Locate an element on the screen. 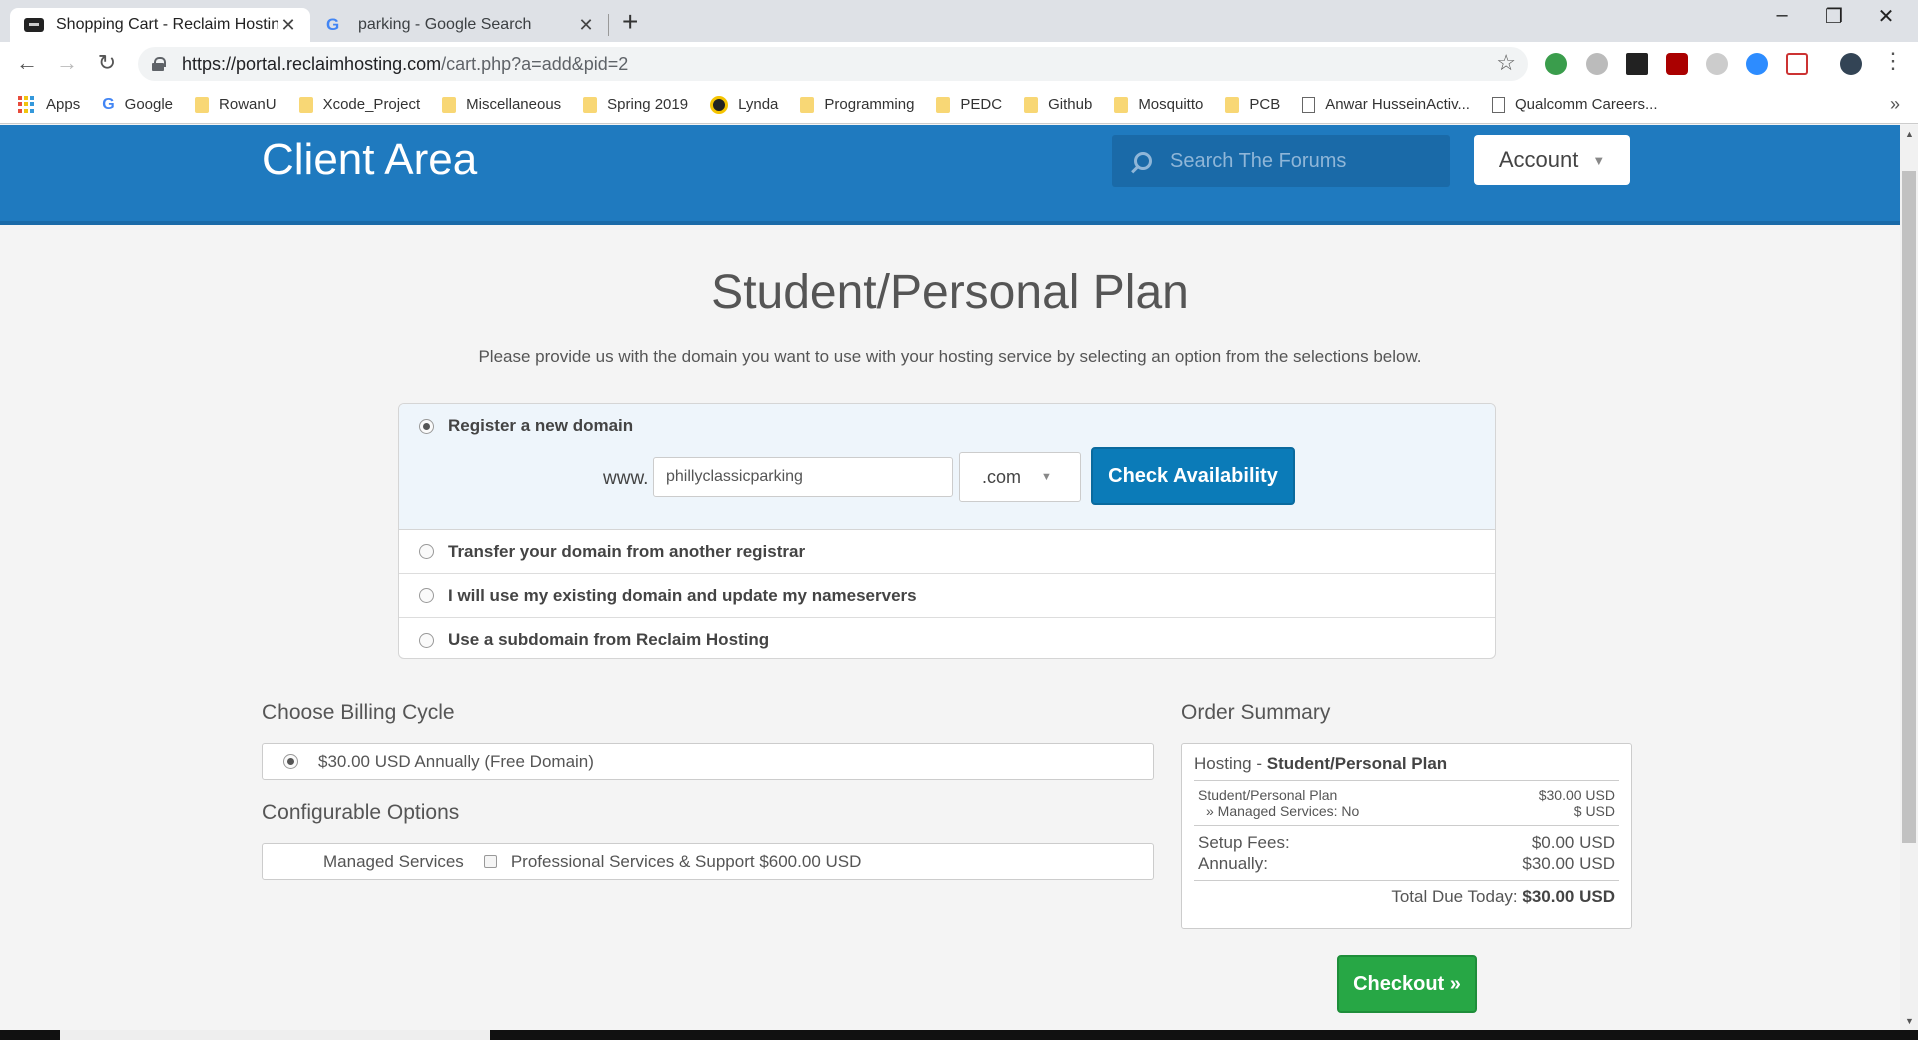  url-path: /cart.php?a=add&pid=2 is located at coordinates (535, 63).